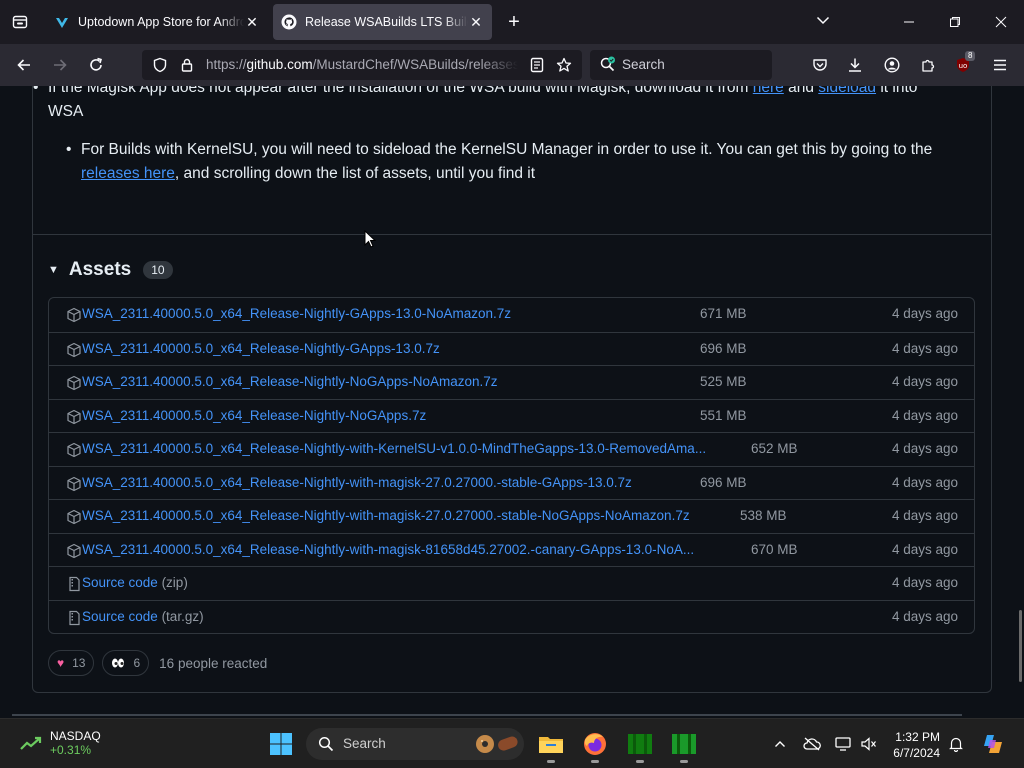 This screenshot has height=768, width=1024. I want to click on firefox-view-icon, so click(20, 22).